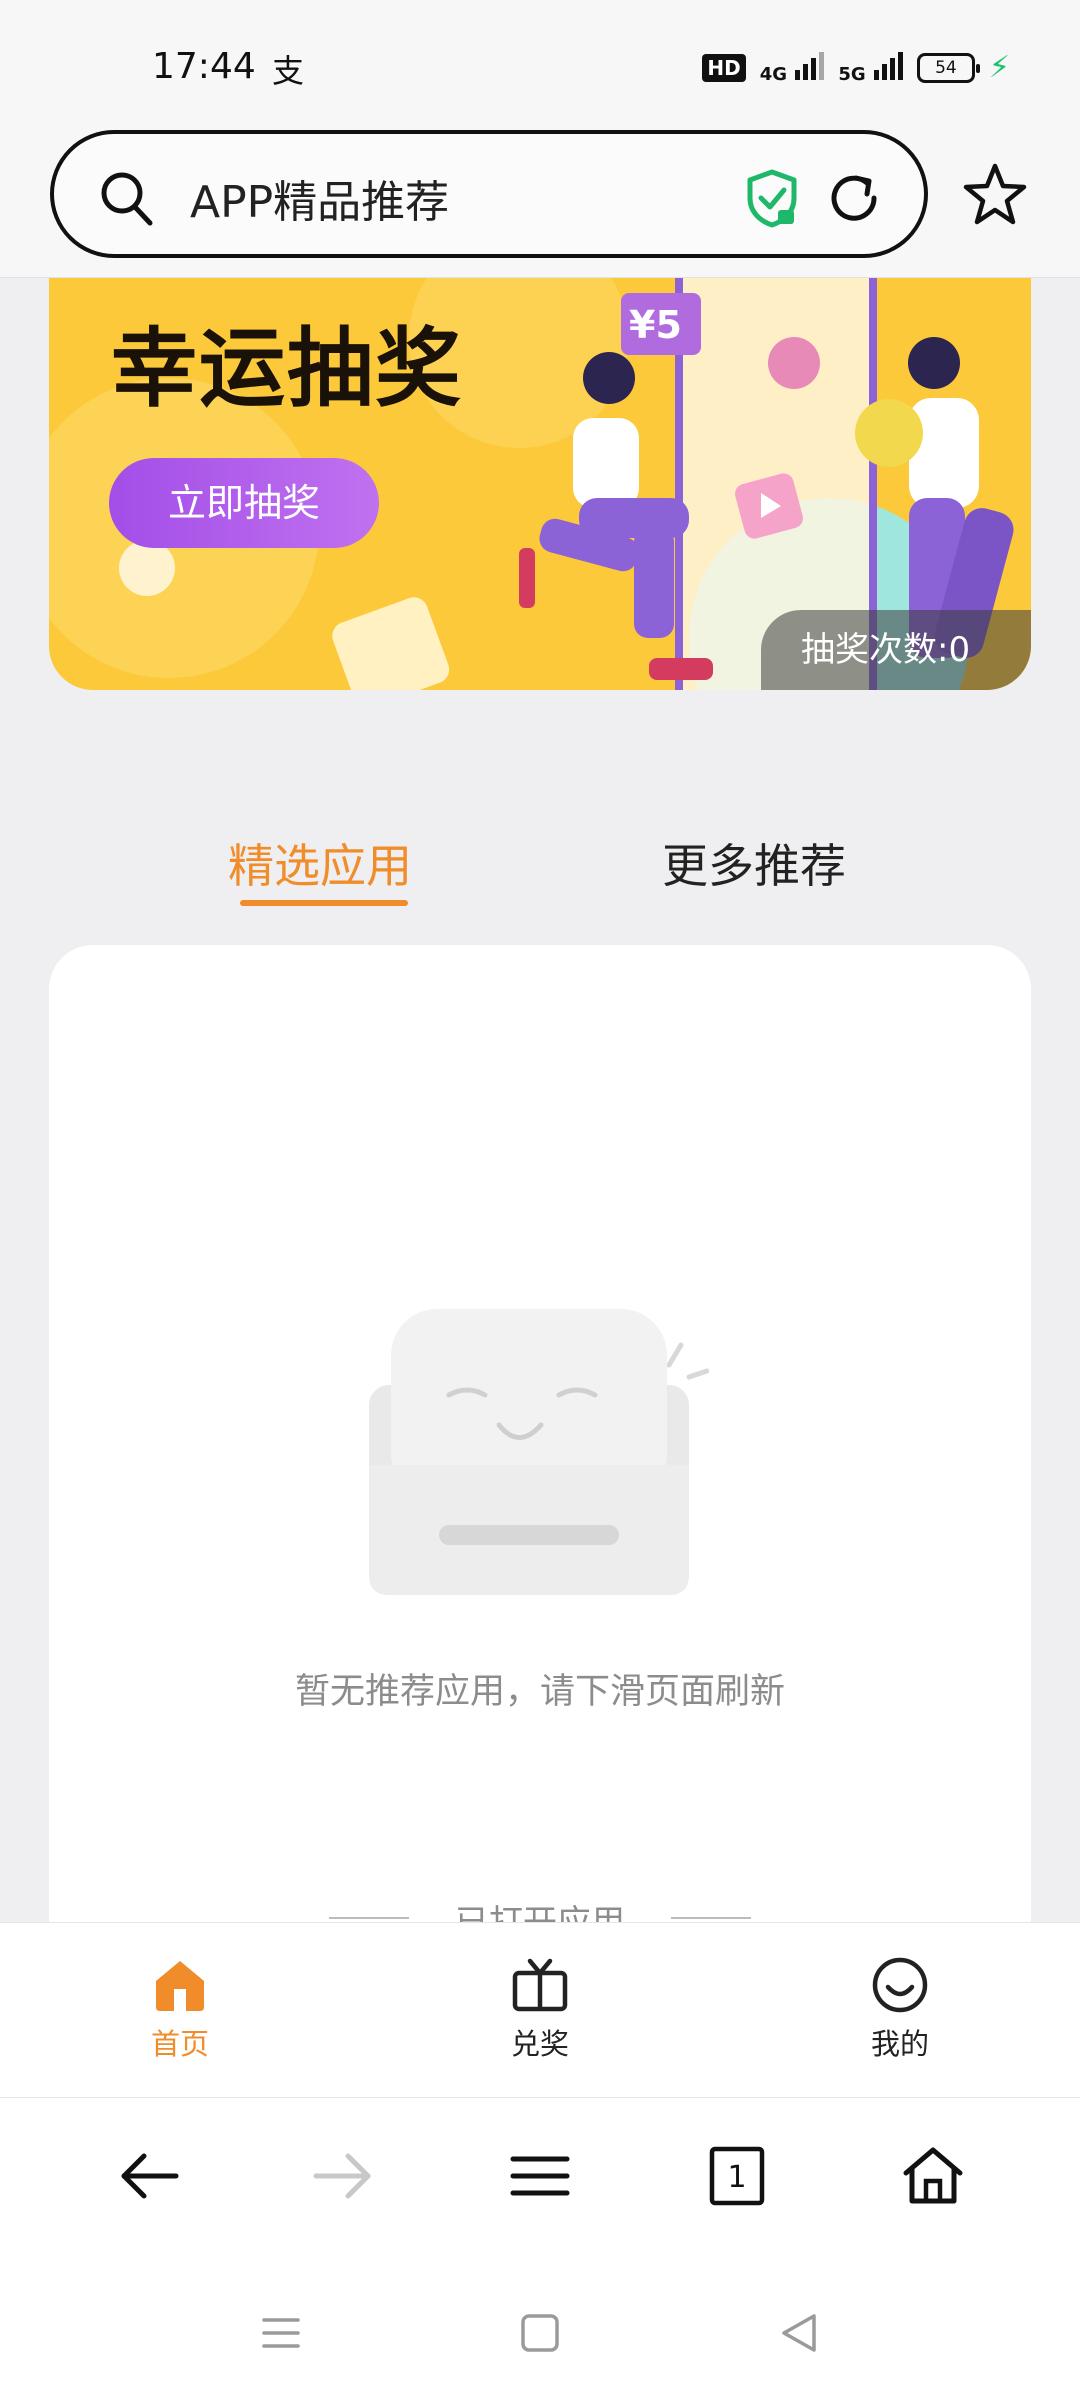  I want to click on nav-item-redeem: 兑奖, so click(540, 2010).